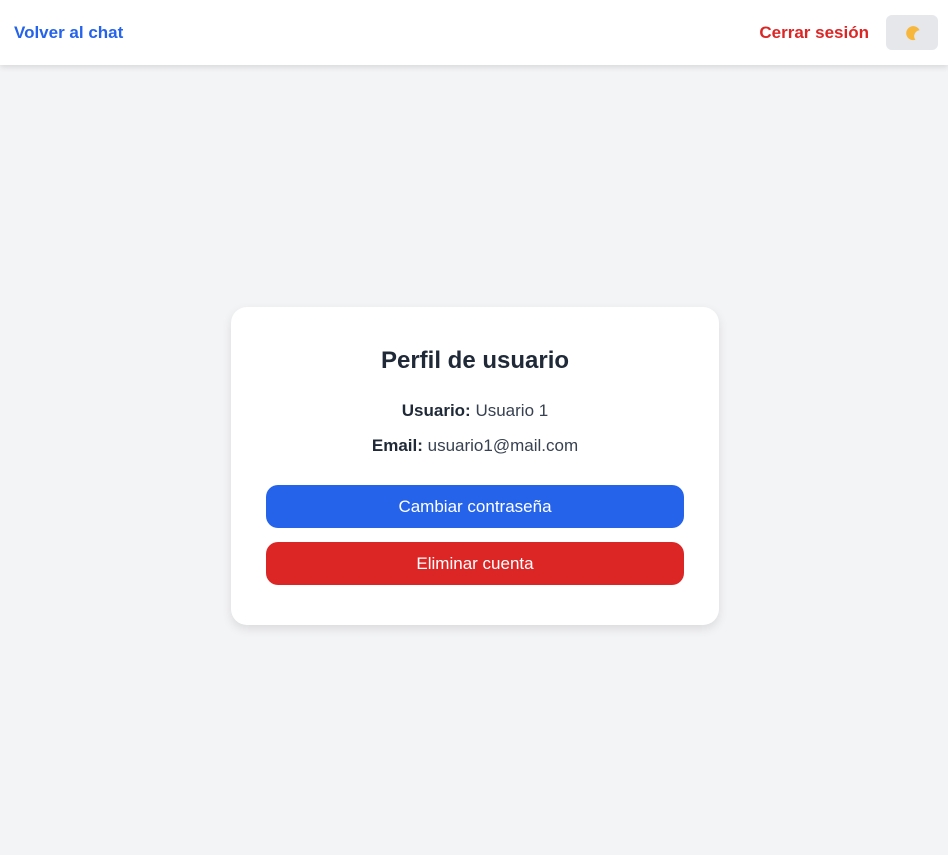 This screenshot has width=948, height=855. I want to click on theme-toggle-button, so click(912, 32).